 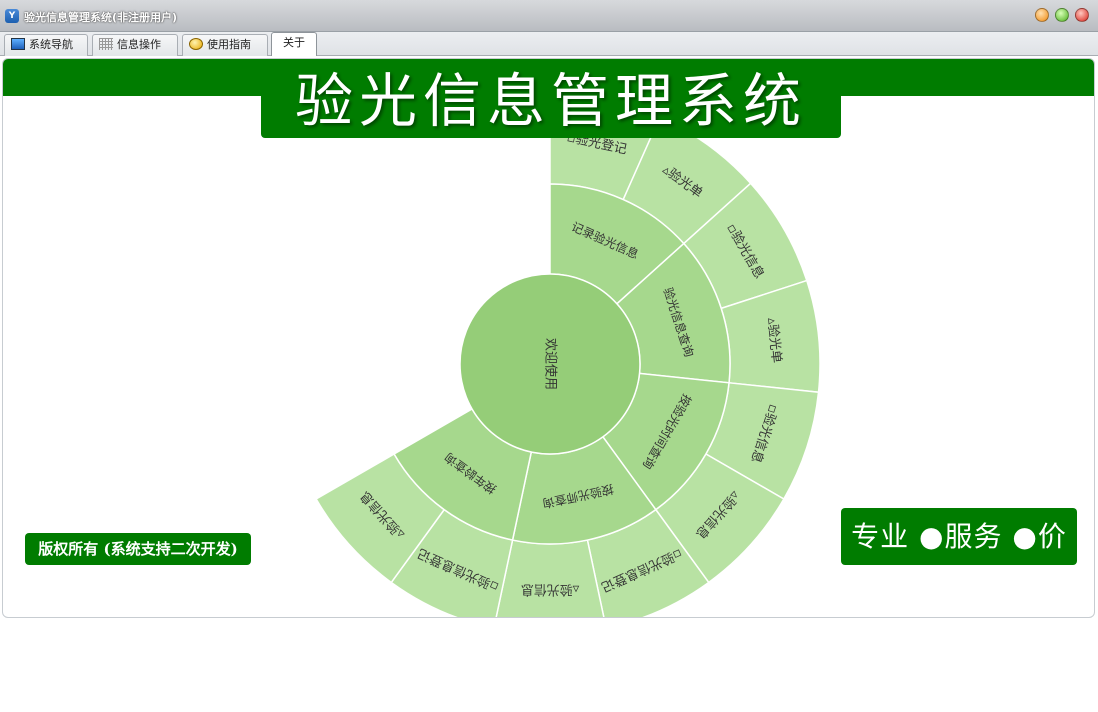 What do you see at coordinates (229, 44) in the screenshot?
I see `tab-label: 使用指南` at bounding box center [229, 44].